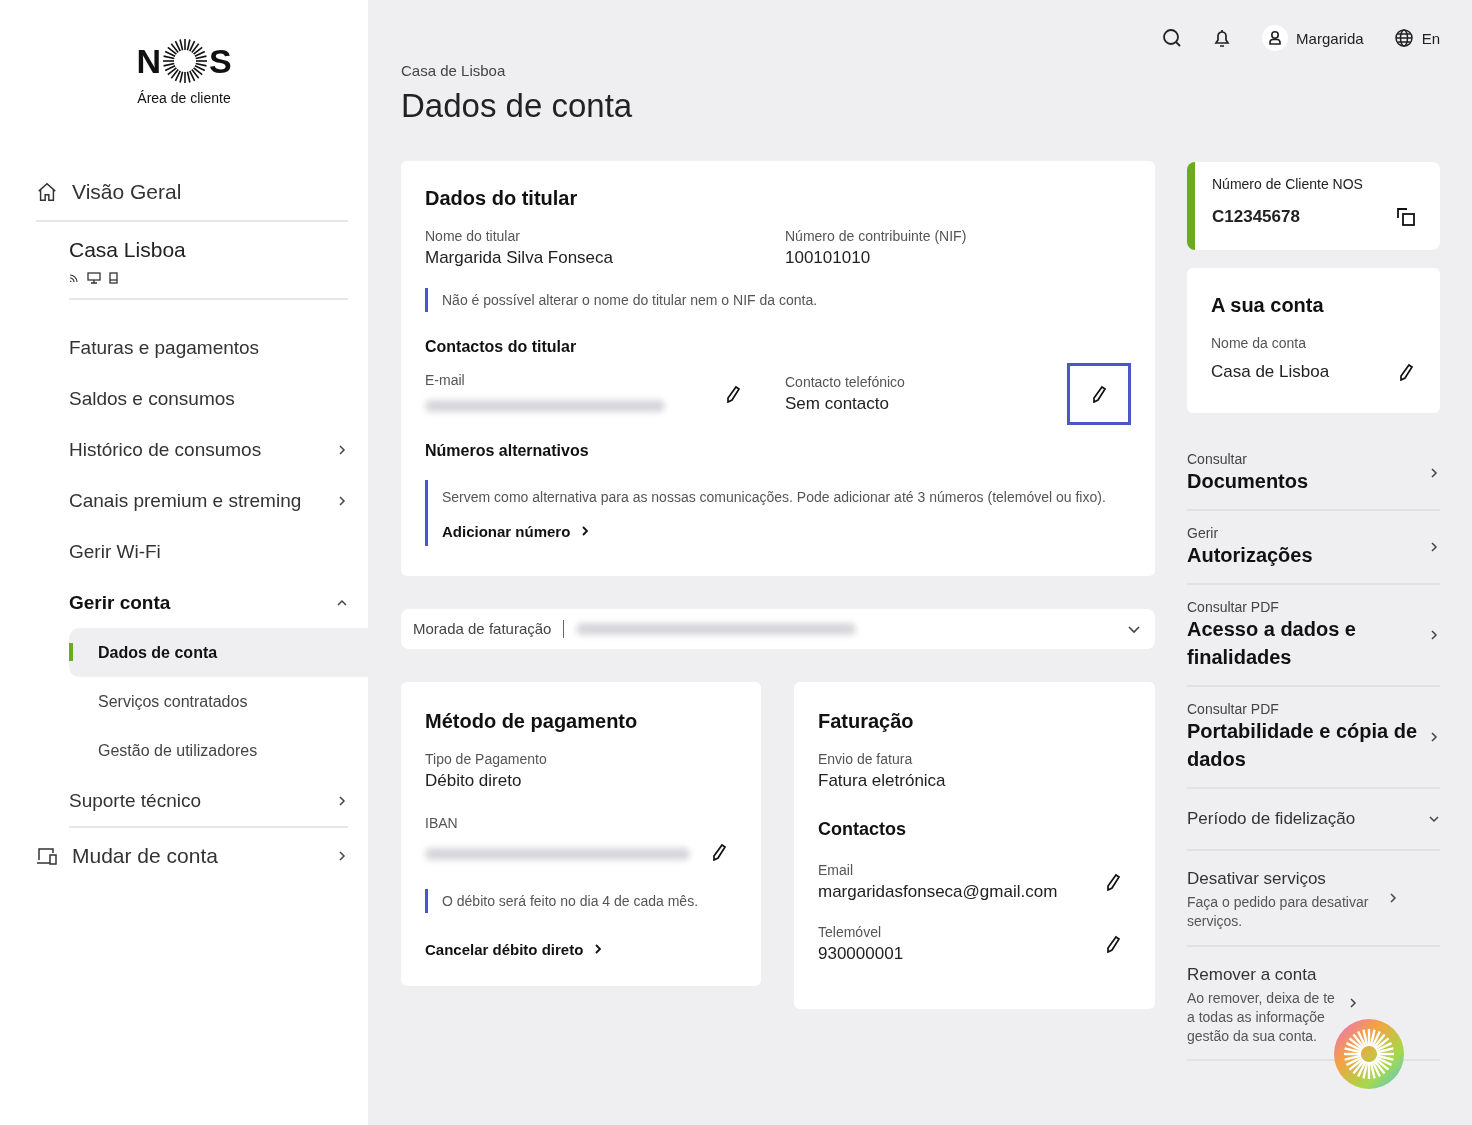 Image resolution: width=1472 pixels, height=1125 pixels. What do you see at coordinates (1203, 533) in the screenshot?
I see `link-kicker: Gerir` at bounding box center [1203, 533].